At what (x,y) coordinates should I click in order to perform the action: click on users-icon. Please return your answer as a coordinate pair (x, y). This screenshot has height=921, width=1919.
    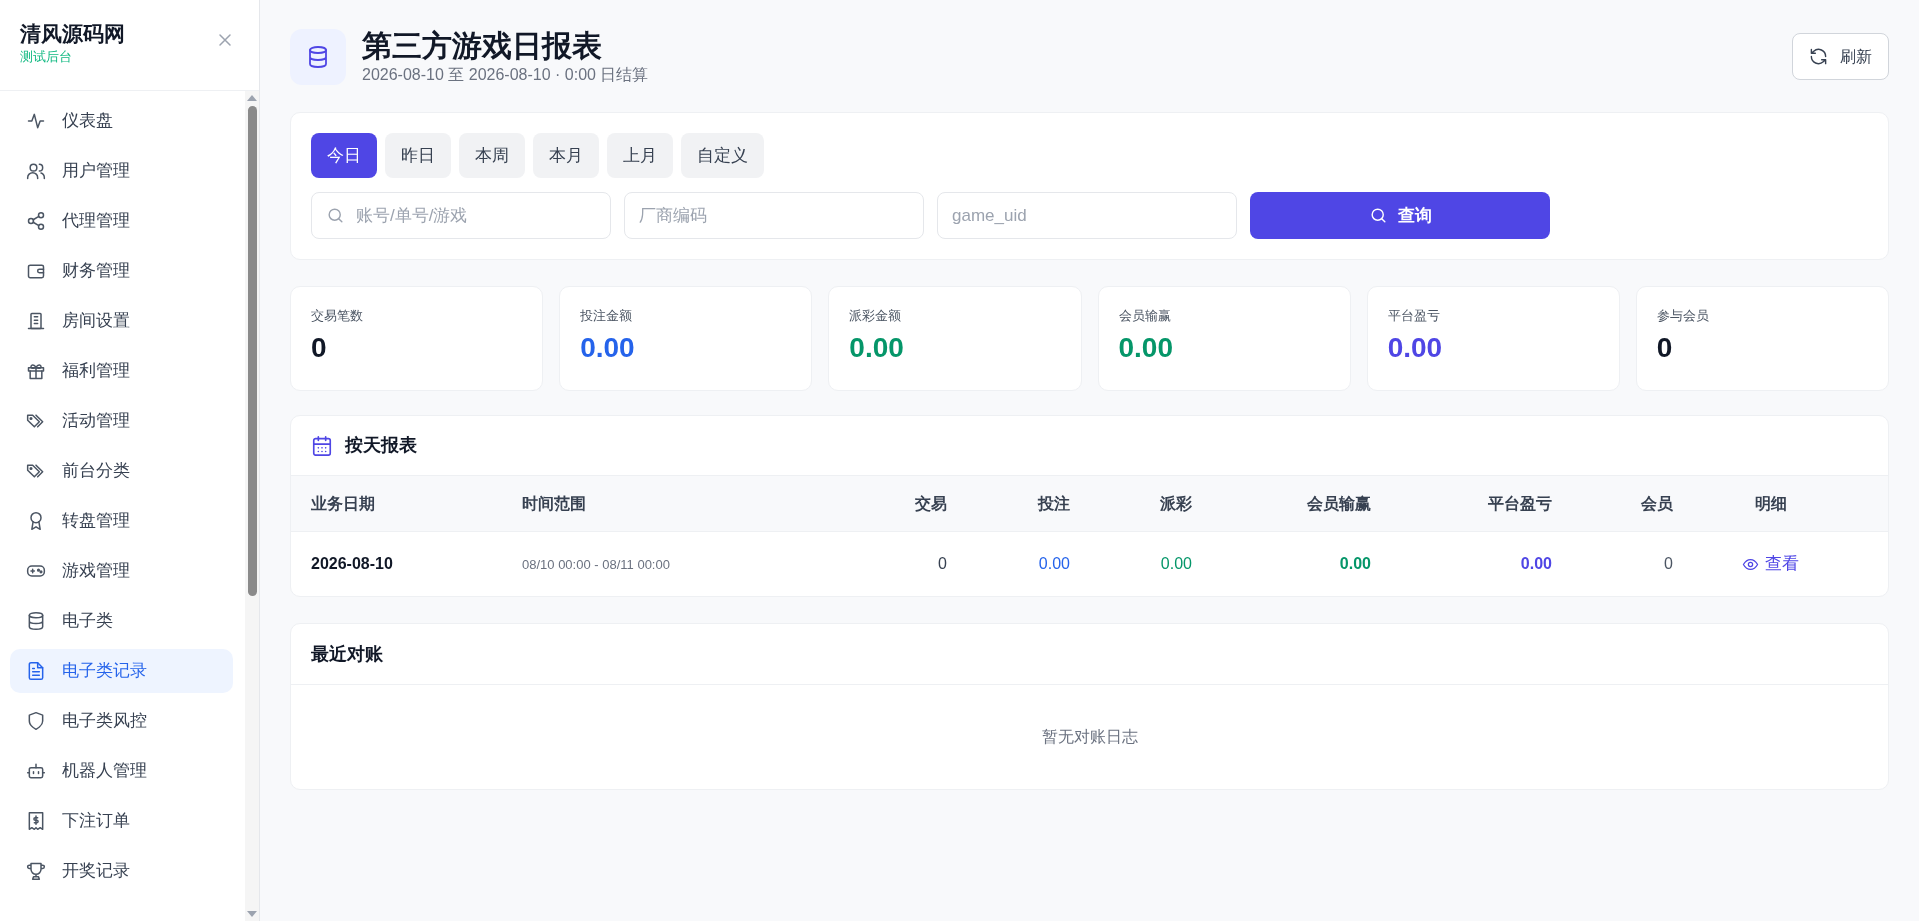
    Looking at the image, I should click on (36, 171).